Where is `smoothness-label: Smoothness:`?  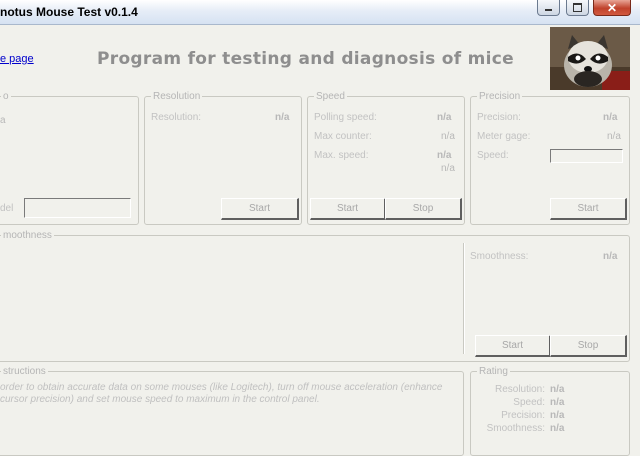
smoothness-label: Smoothness: is located at coordinates (499, 256).